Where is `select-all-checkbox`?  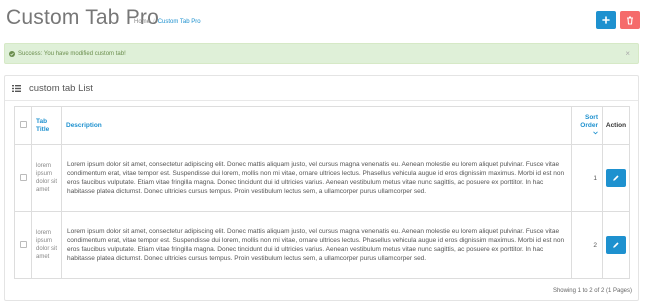
select-all-checkbox is located at coordinates (23, 124).